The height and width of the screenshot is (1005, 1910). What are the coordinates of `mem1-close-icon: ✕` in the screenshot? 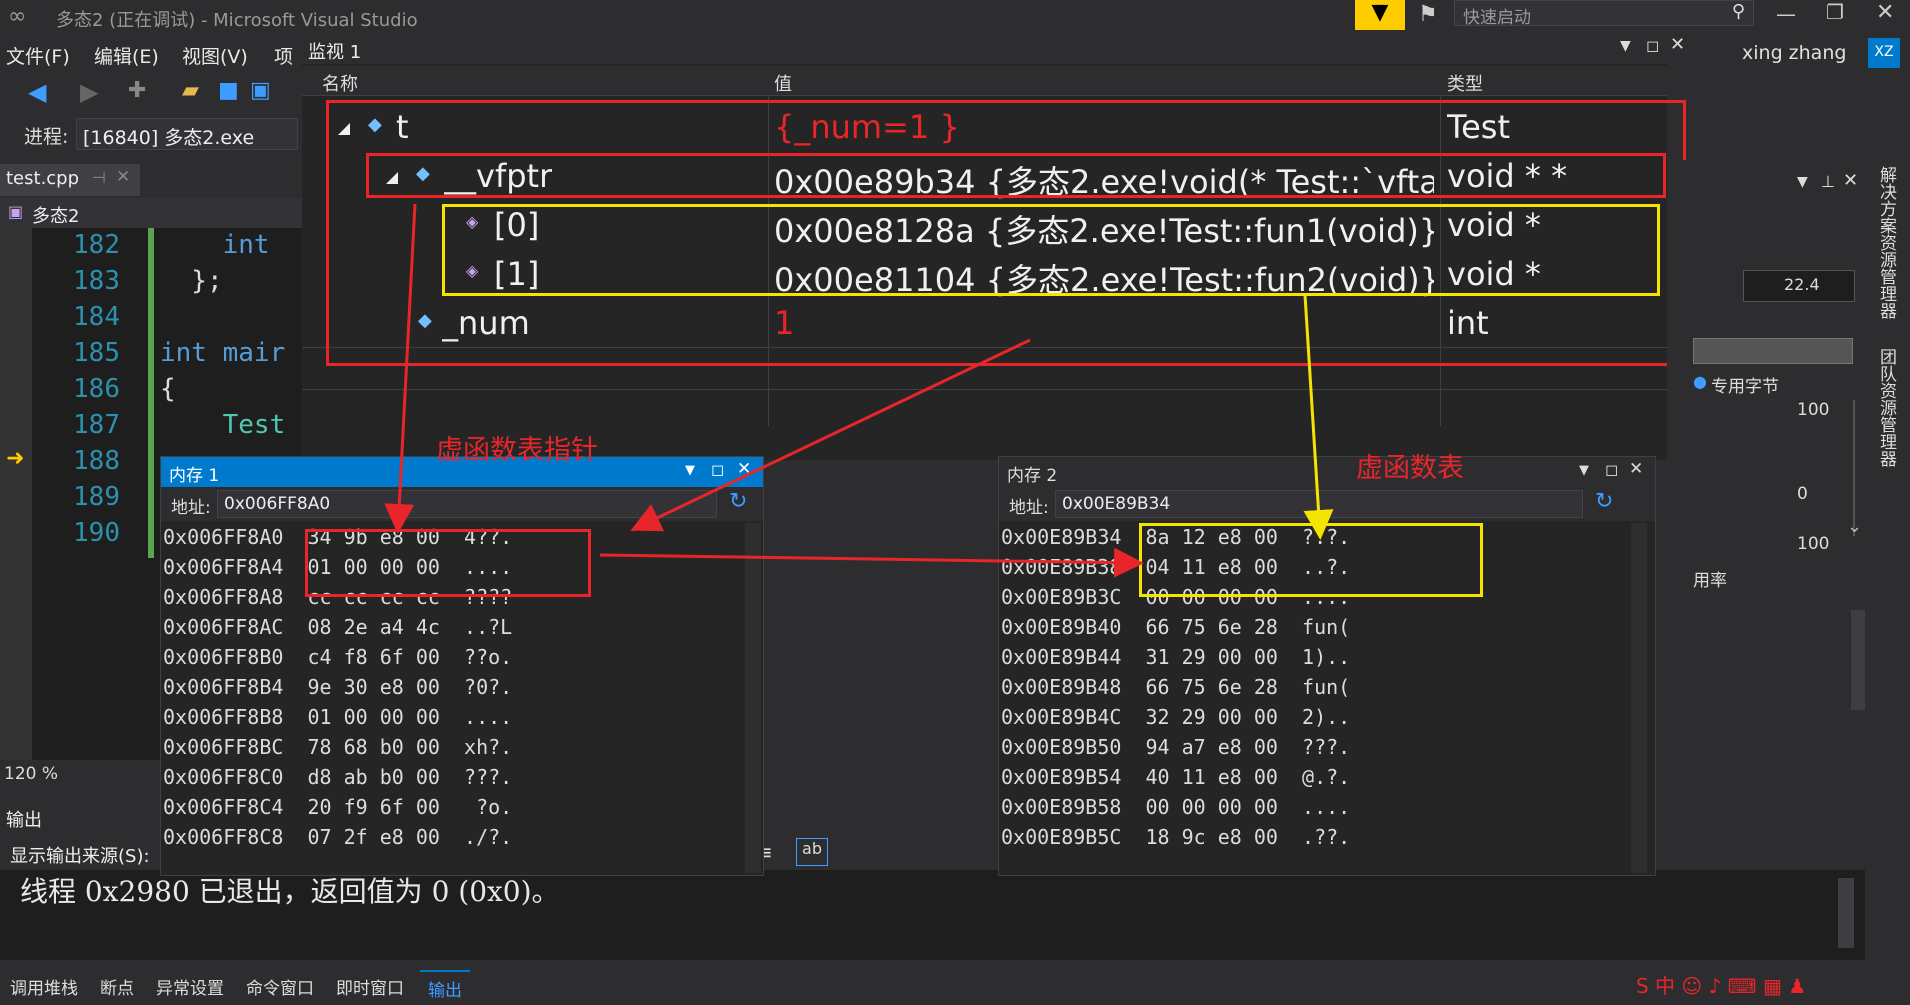 It's located at (744, 469).